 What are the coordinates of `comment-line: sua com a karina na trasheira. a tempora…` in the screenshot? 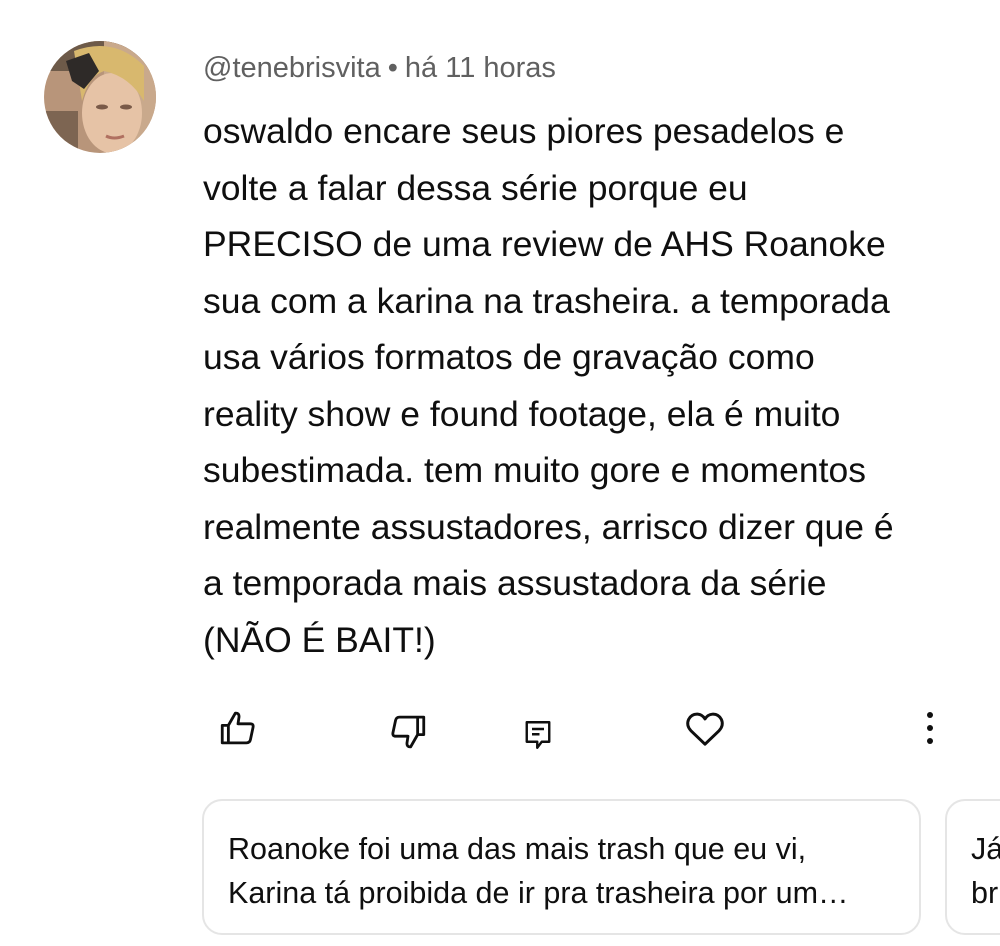 It's located at (546, 300).